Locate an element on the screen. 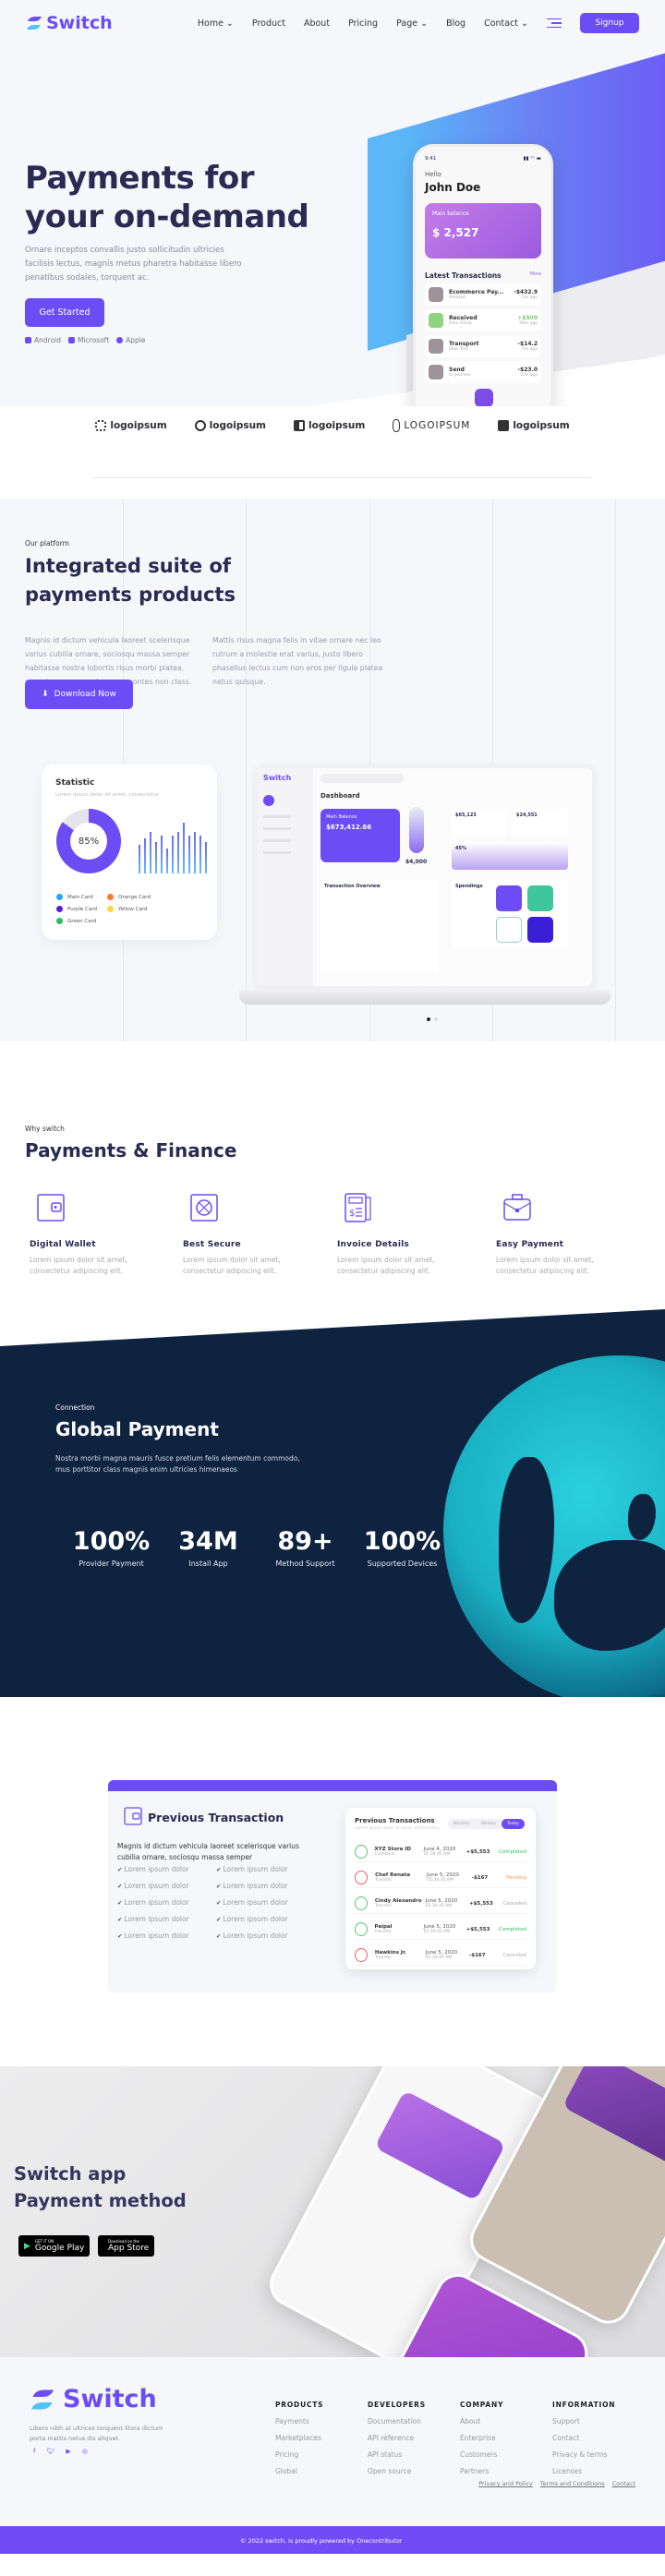 This screenshot has height=2576, width=665. status-badge: Completed is located at coordinates (512, 1929).